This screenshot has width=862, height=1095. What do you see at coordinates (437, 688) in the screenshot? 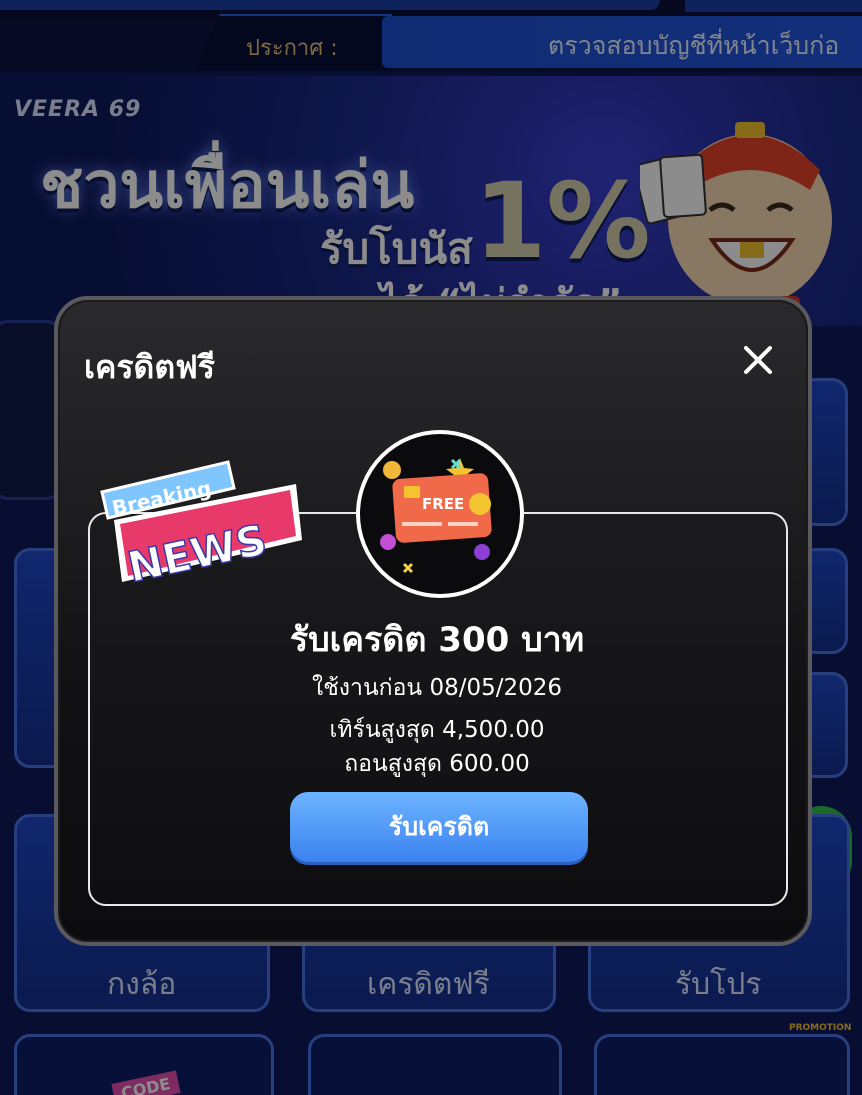
I see `expiry-date: ใช้งานก่อน 08/05/2026` at bounding box center [437, 688].